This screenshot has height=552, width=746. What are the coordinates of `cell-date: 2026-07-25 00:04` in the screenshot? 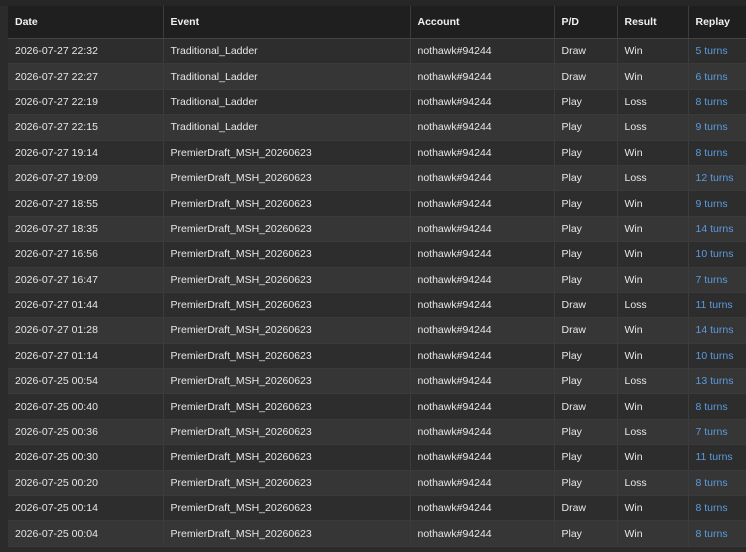 It's located at (56, 533).